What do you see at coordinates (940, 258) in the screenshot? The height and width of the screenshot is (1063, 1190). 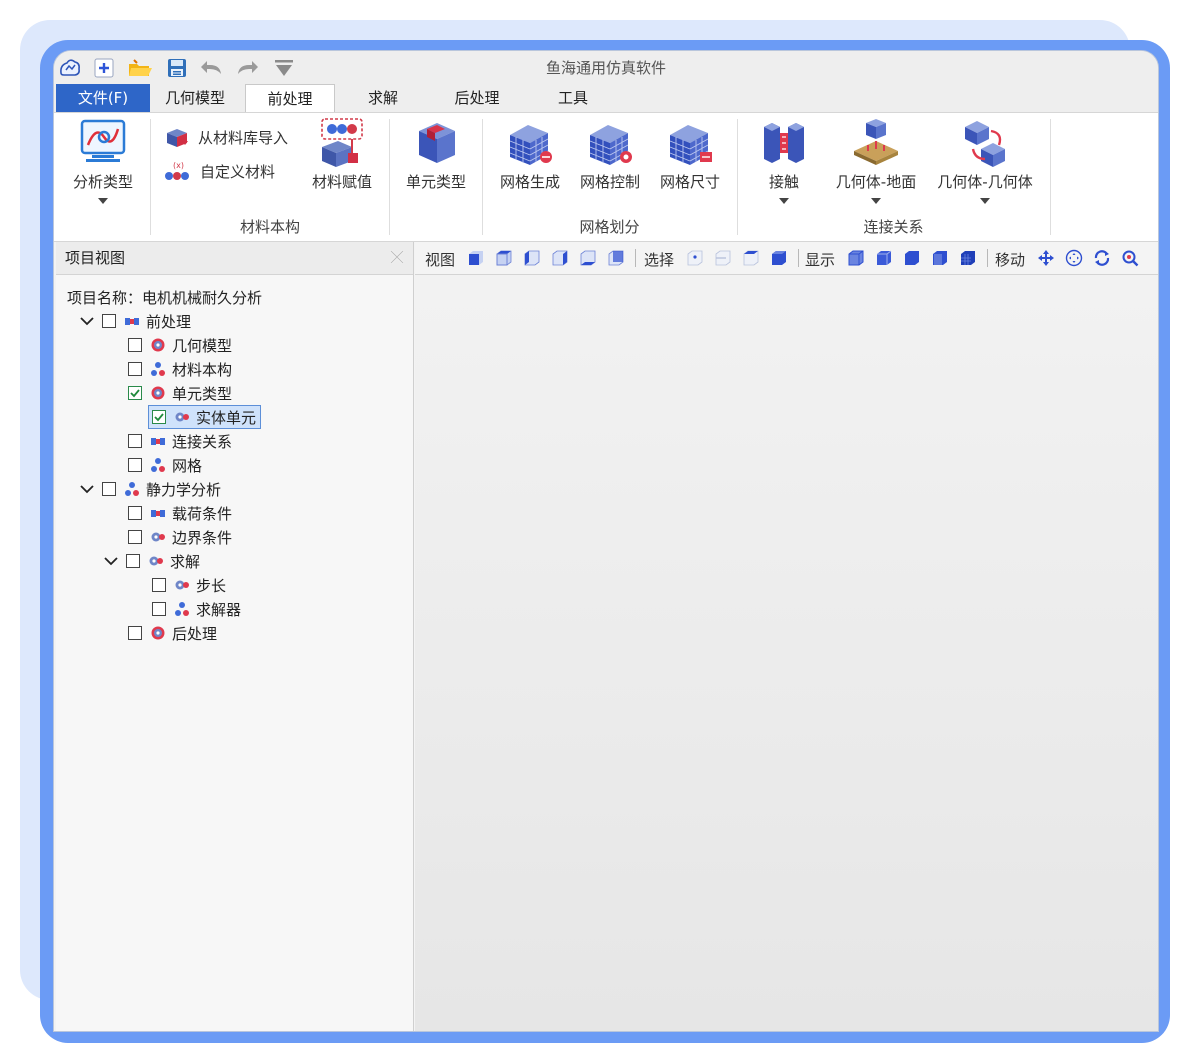 I see `display-mesh-icon` at bounding box center [940, 258].